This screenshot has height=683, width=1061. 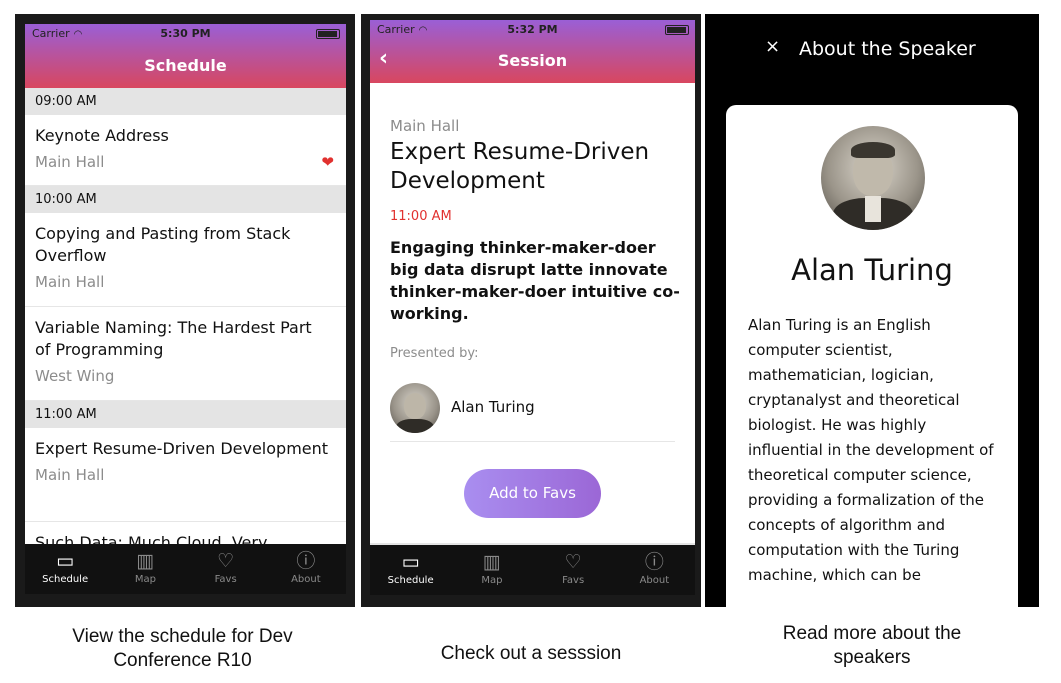 I want to click on talk-title: Copying and Pasting from Stack Overflow, so click(x=163, y=244).